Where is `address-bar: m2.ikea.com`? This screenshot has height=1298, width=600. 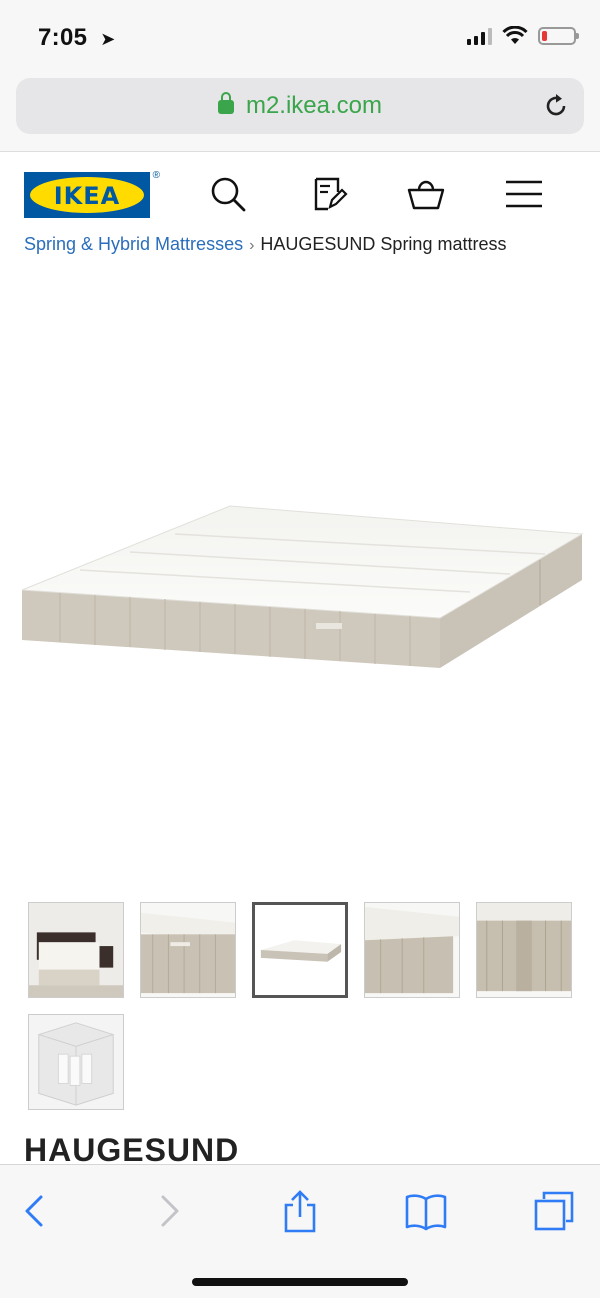
address-bar: m2.ikea.com is located at coordinates (300, 106).